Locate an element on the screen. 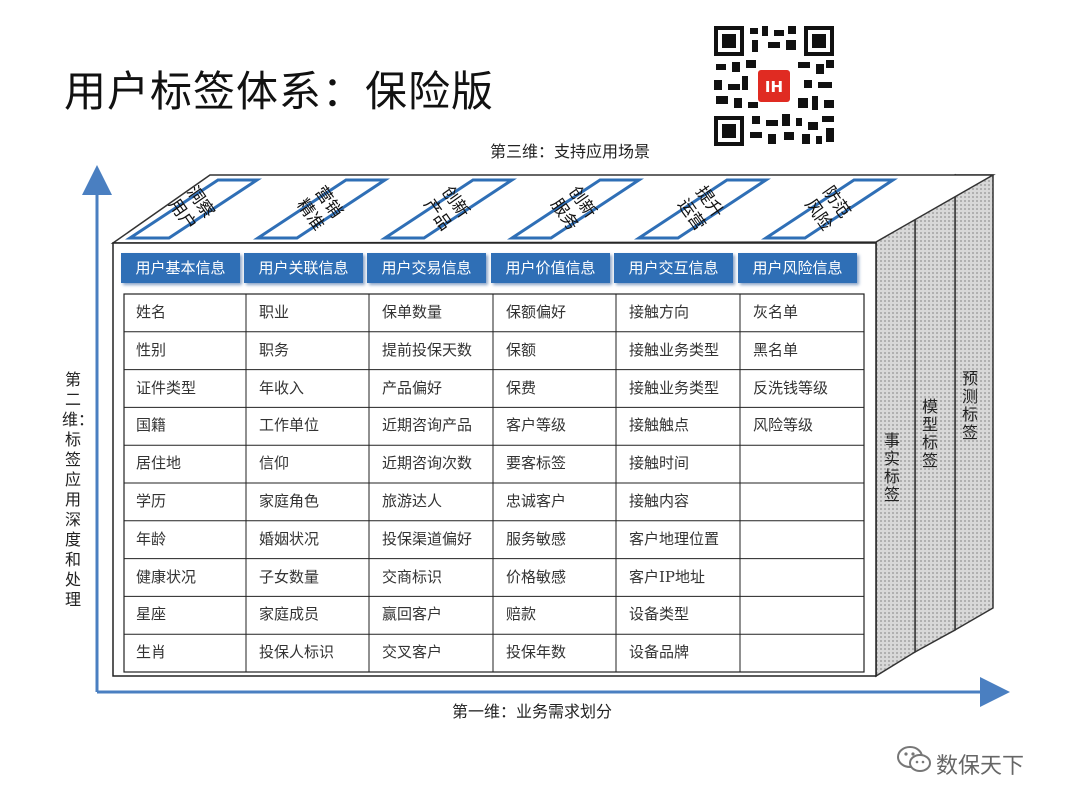 The width and height of the screenshot is (1080, 810). category-header: 用户交互信息 is located at coordinates (673, 268).